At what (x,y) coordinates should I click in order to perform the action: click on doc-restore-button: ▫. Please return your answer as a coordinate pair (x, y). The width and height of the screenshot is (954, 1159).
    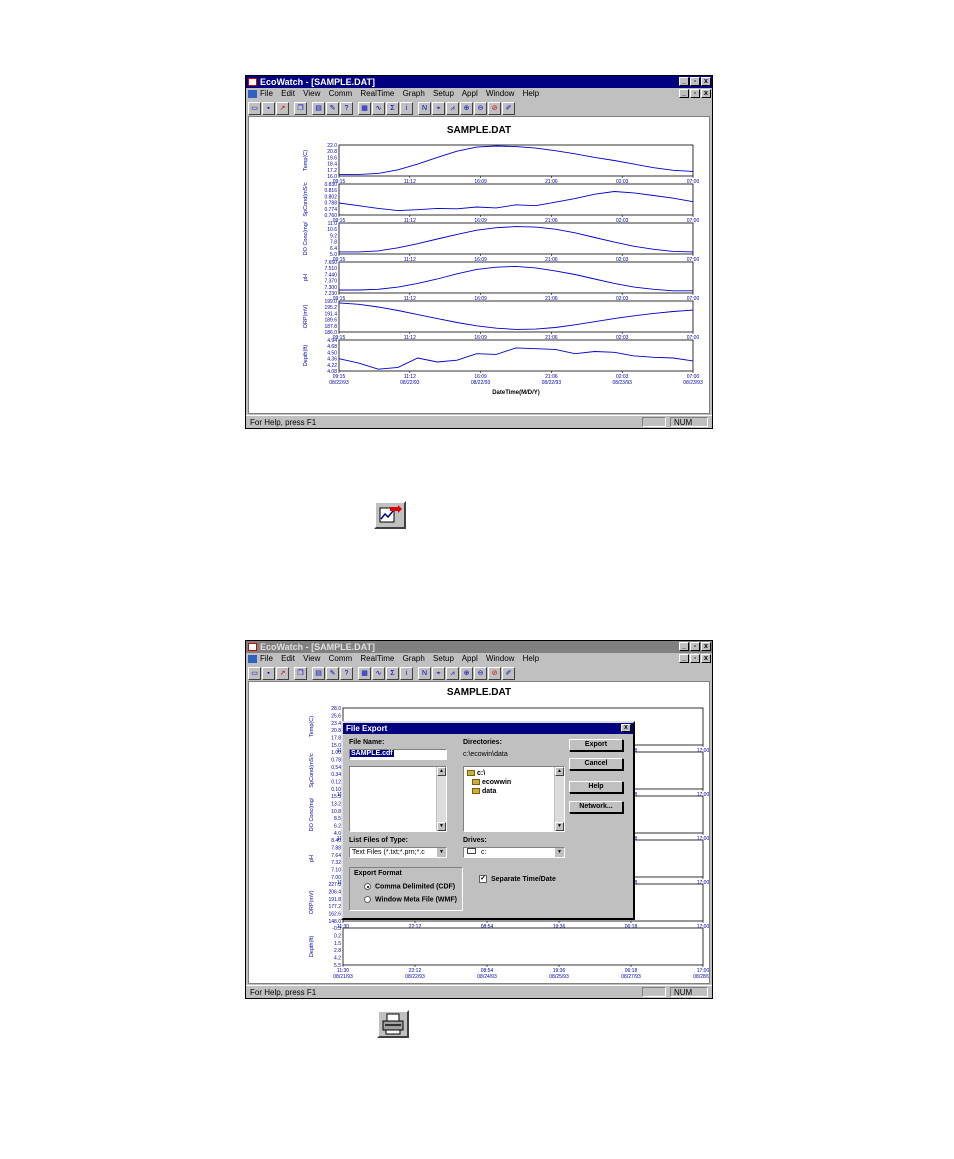
    Looking at the image, I should click on (695, 93).